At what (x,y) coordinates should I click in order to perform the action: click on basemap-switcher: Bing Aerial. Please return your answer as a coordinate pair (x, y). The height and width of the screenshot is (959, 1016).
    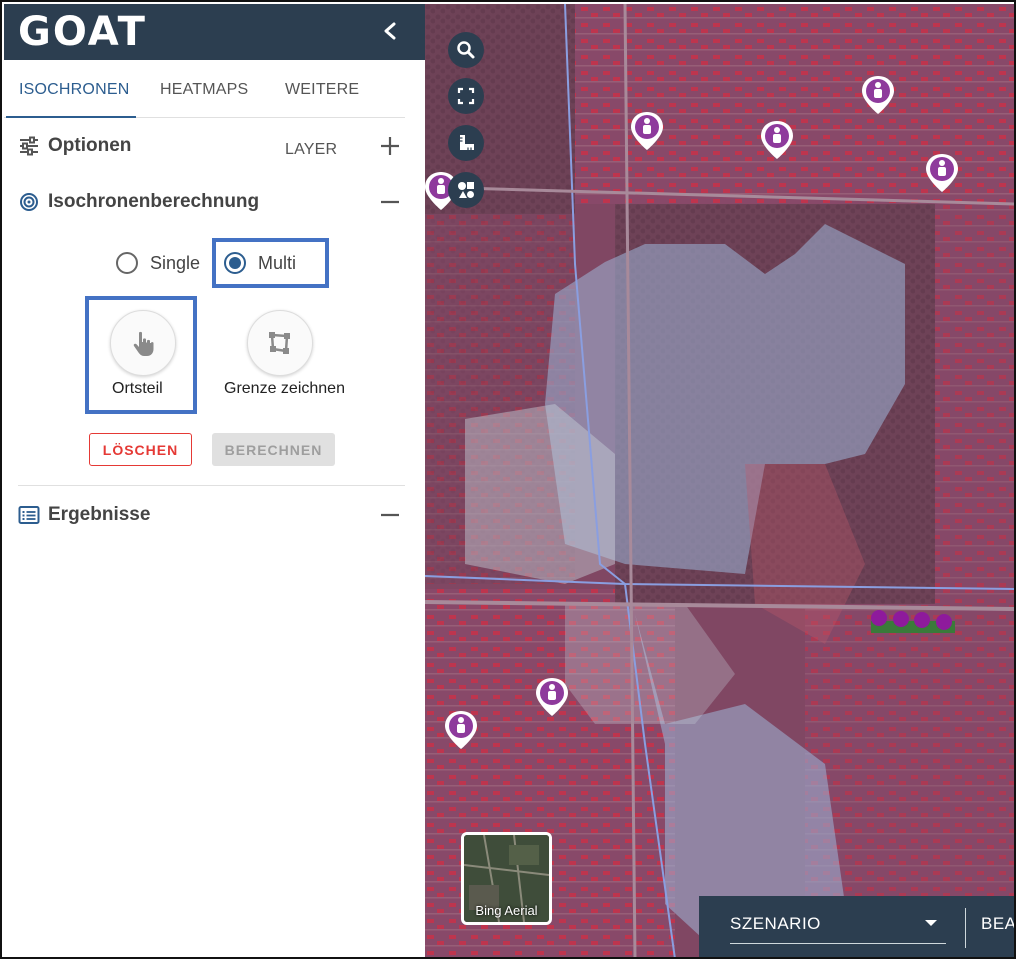
    Looking at the image, I should click on (506, 878).